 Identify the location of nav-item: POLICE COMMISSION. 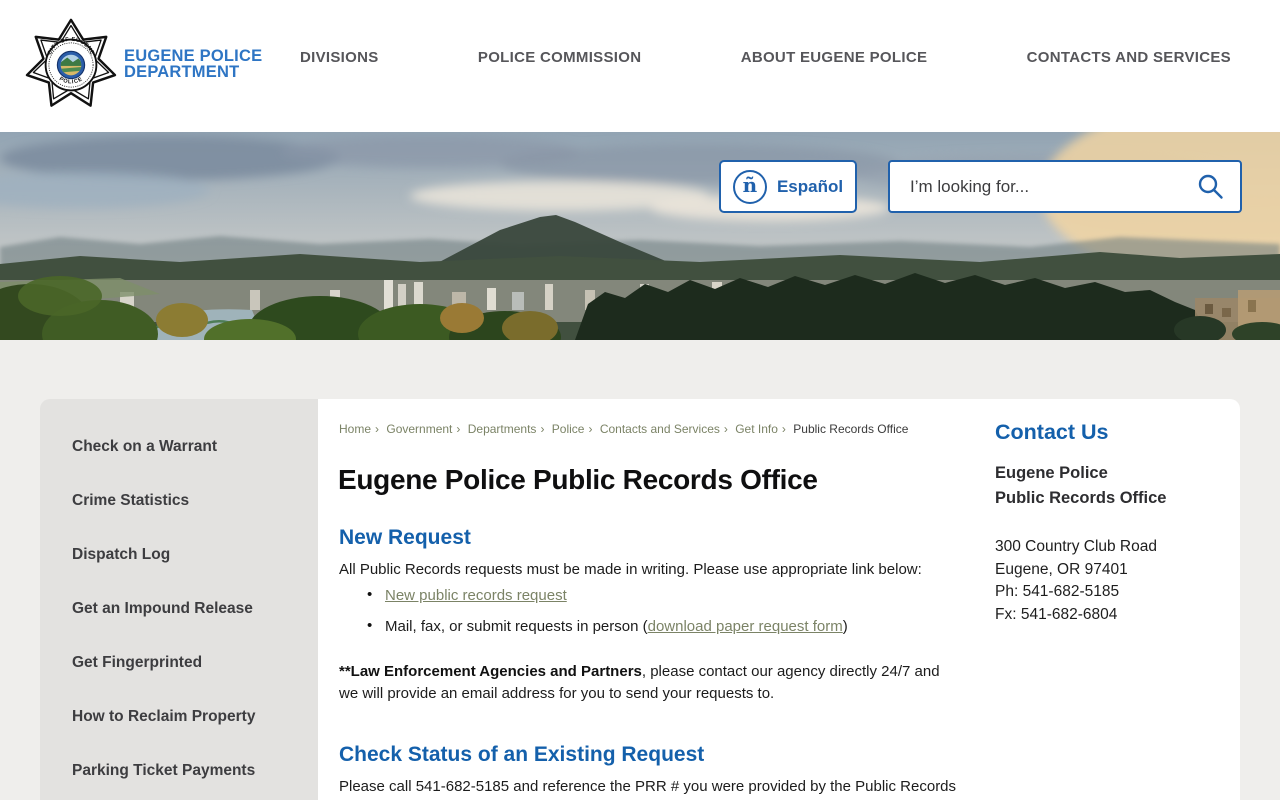
(559, 57).